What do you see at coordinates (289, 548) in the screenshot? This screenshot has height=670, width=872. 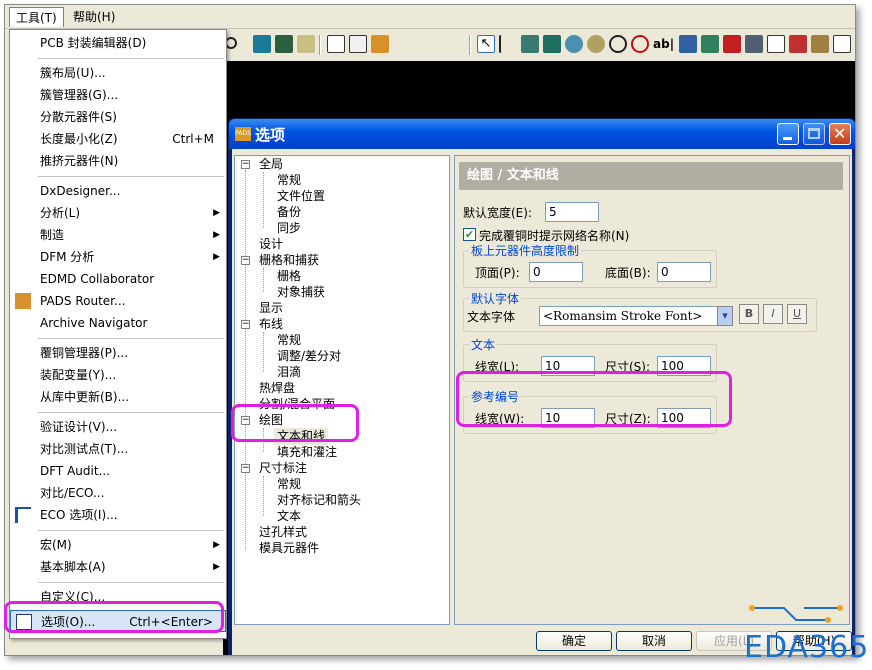 I see `tree-node: 模具元器件` at bounding box center [289, 548].